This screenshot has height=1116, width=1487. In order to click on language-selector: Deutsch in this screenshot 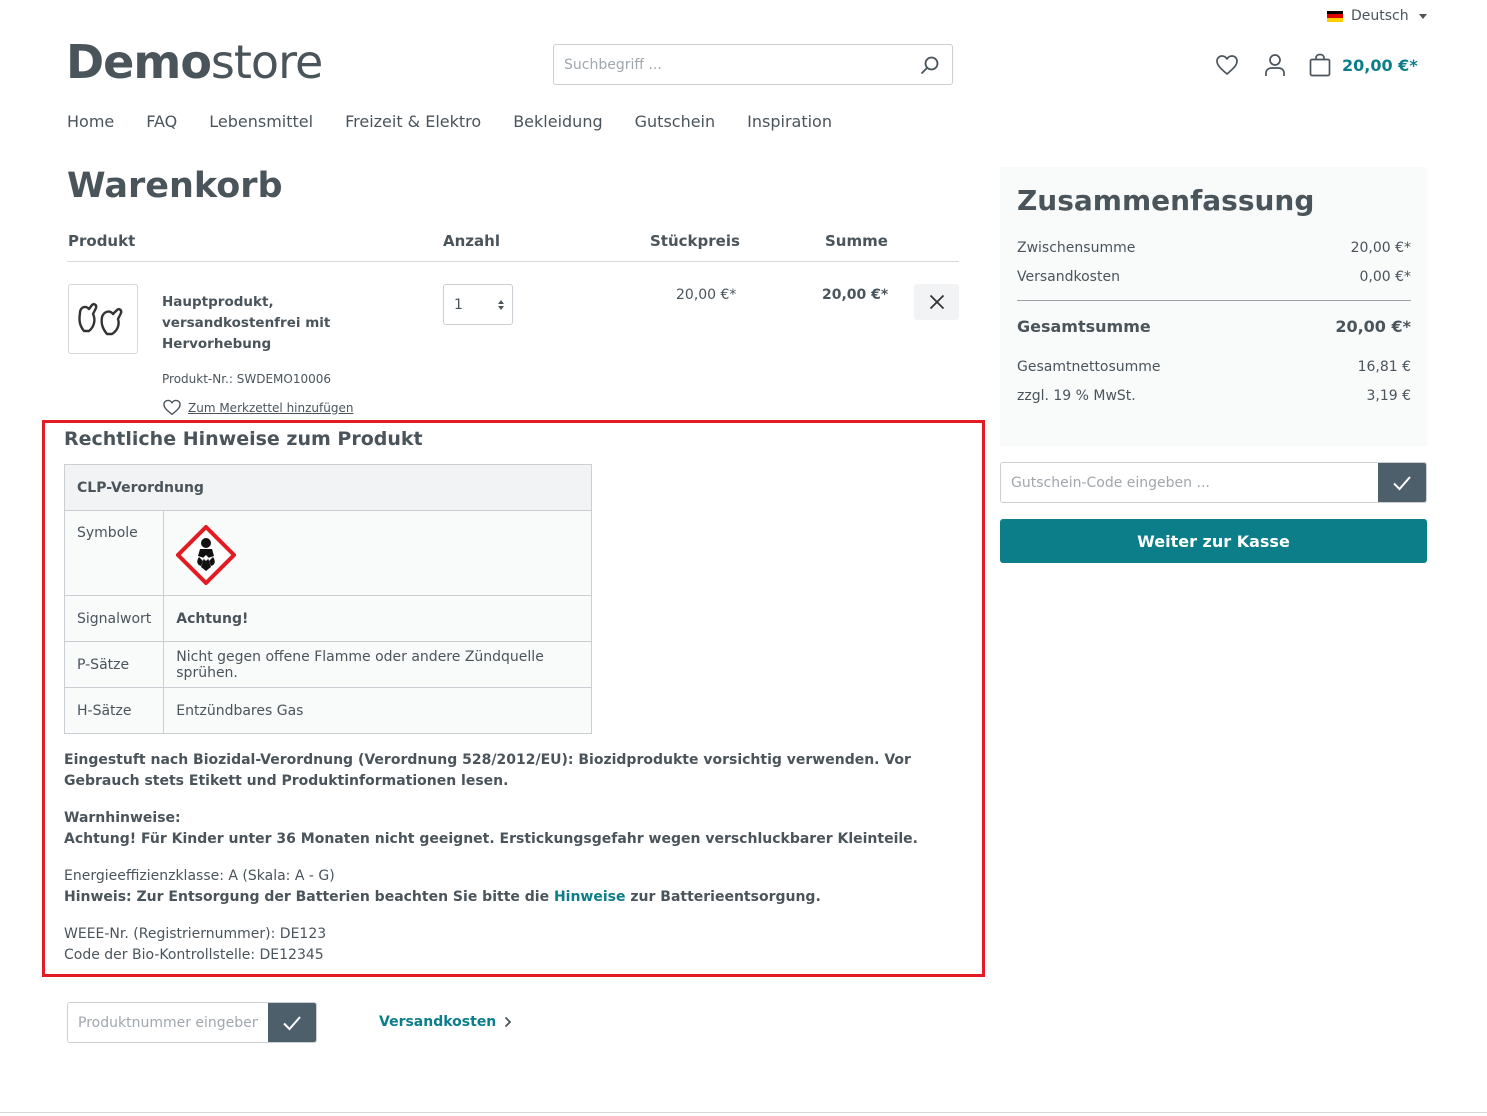, I will do `click(1377, 16)`.